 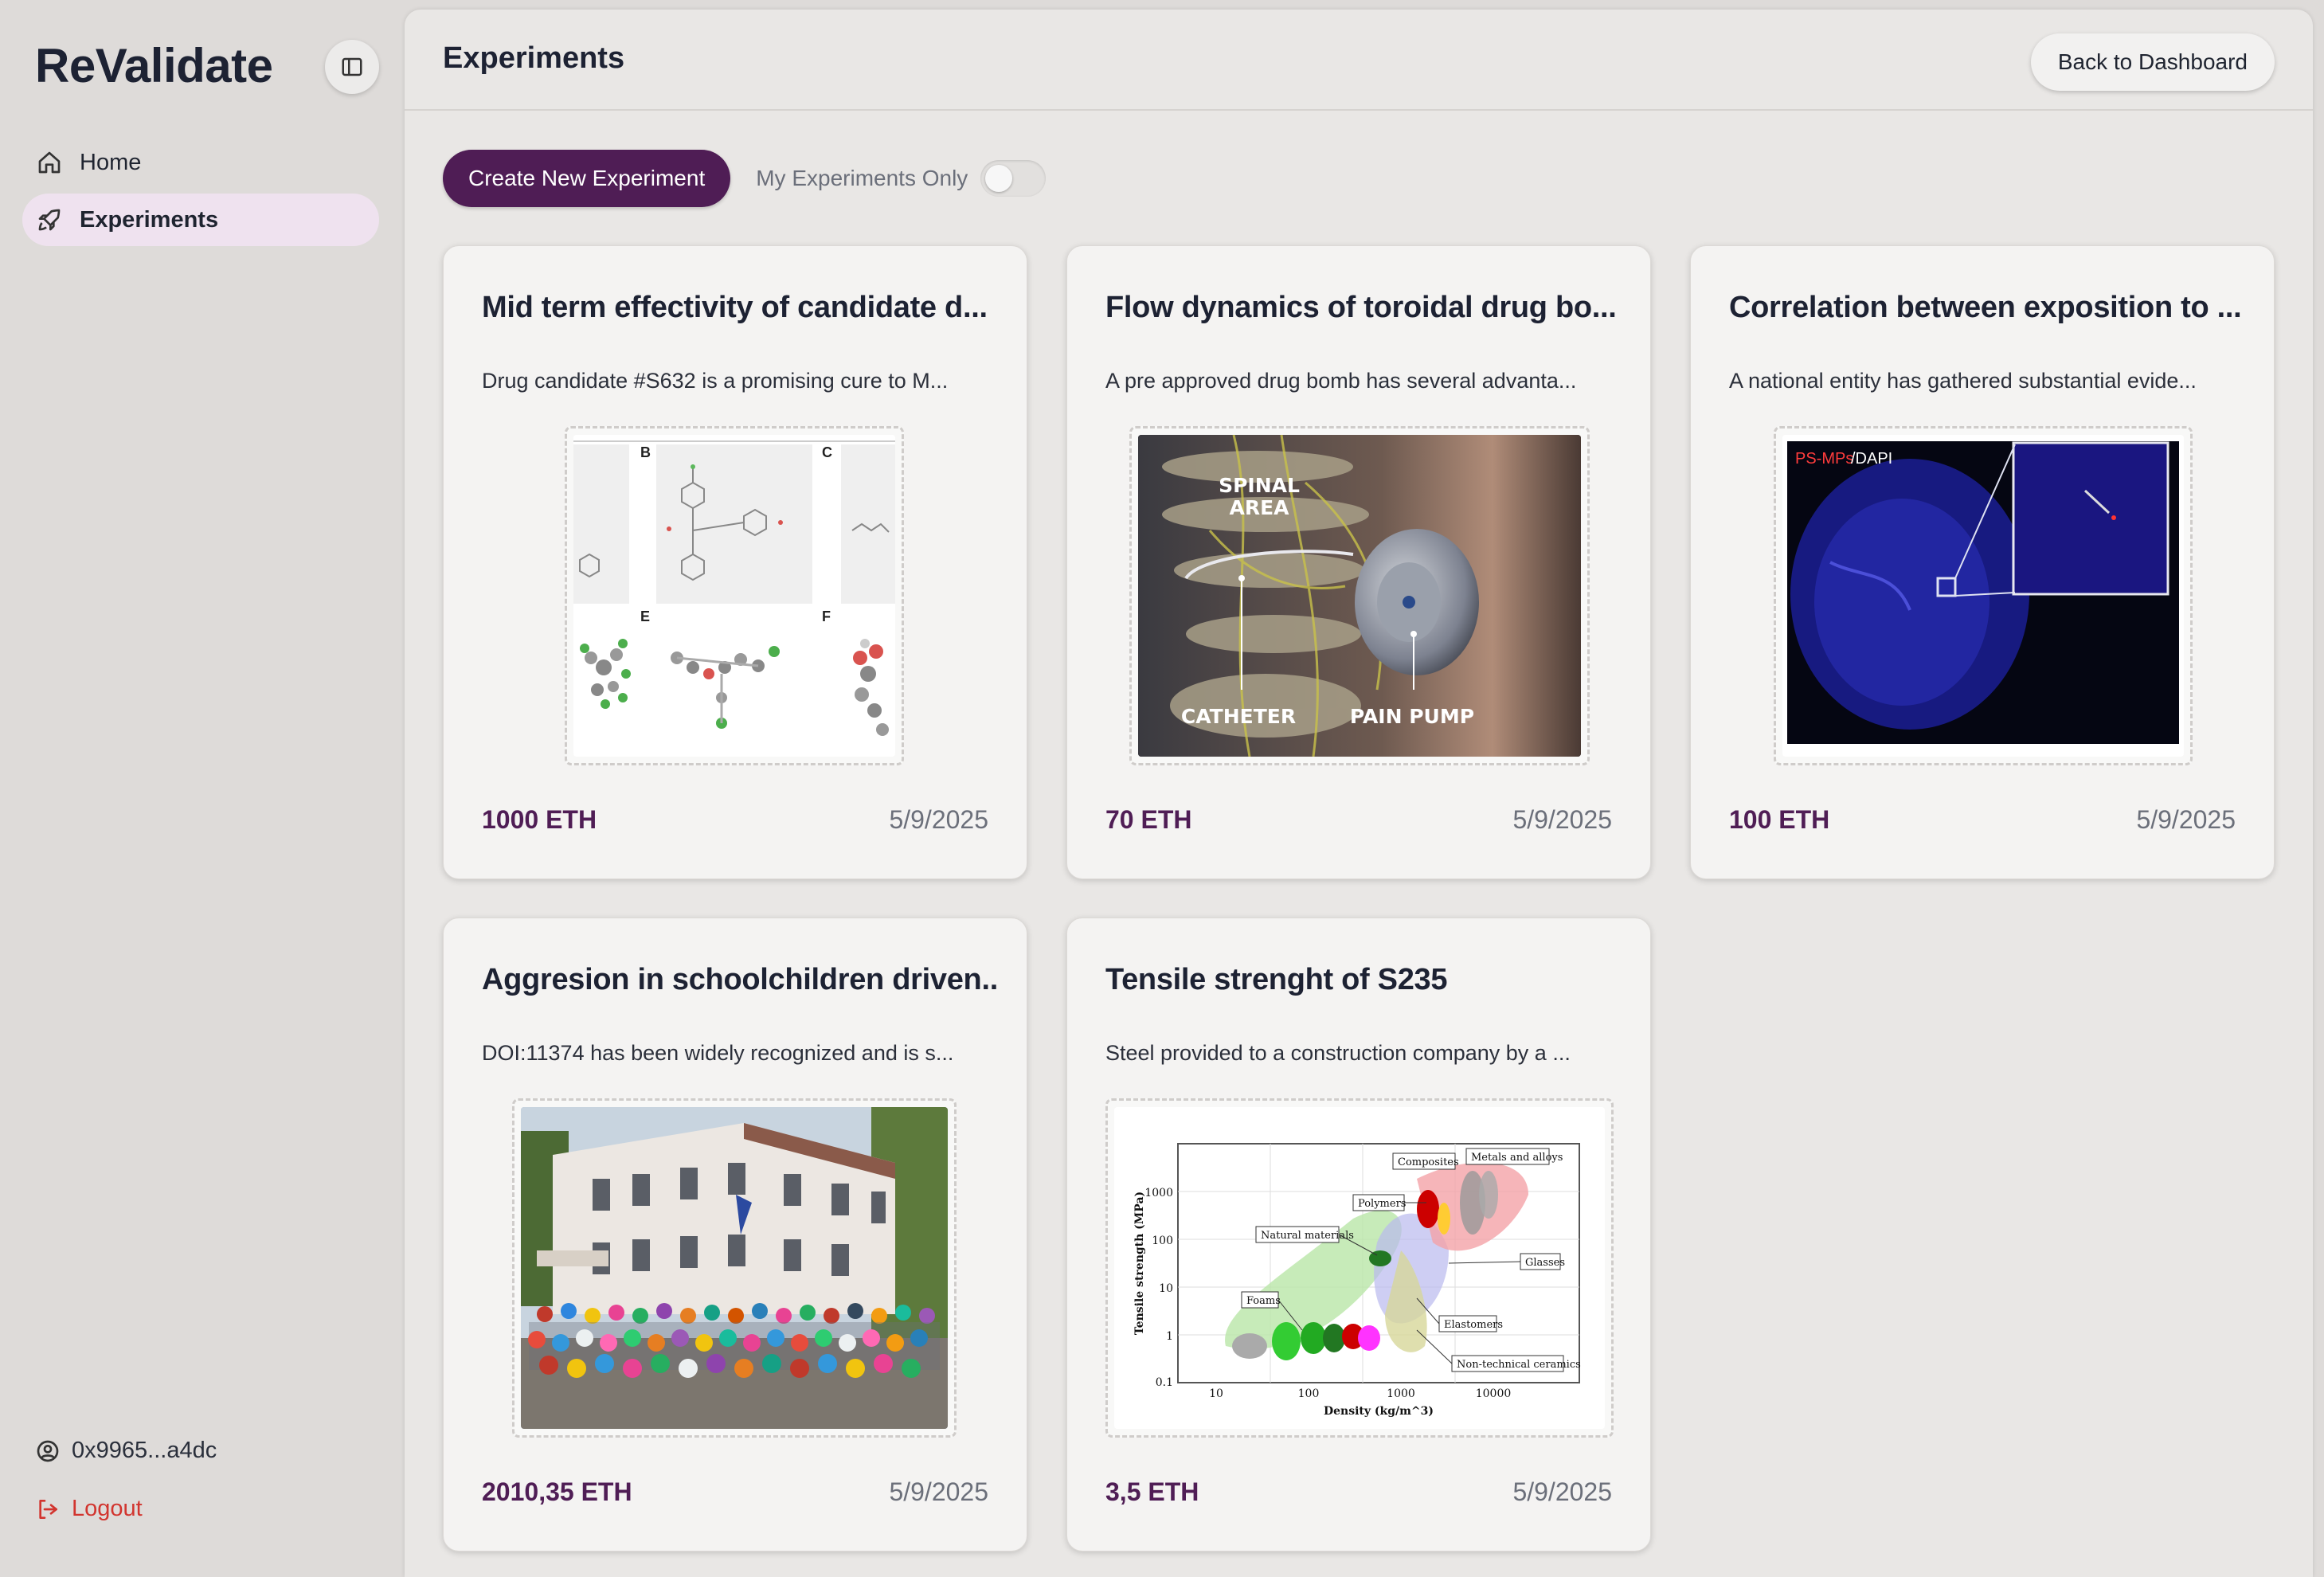 I want to click on sidebar-item-label: Home, so click(x=111, y=162).